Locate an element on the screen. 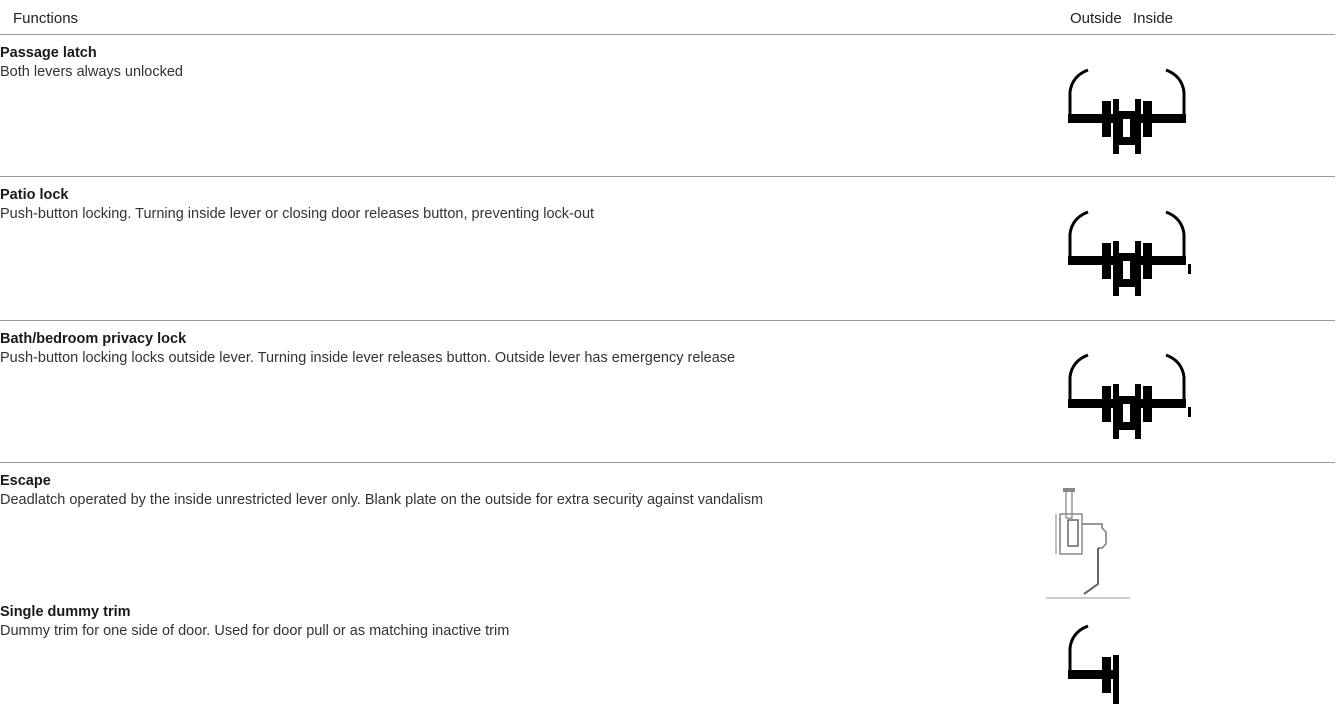  functions-column-header: Functions is located at coordinates (46, 18).